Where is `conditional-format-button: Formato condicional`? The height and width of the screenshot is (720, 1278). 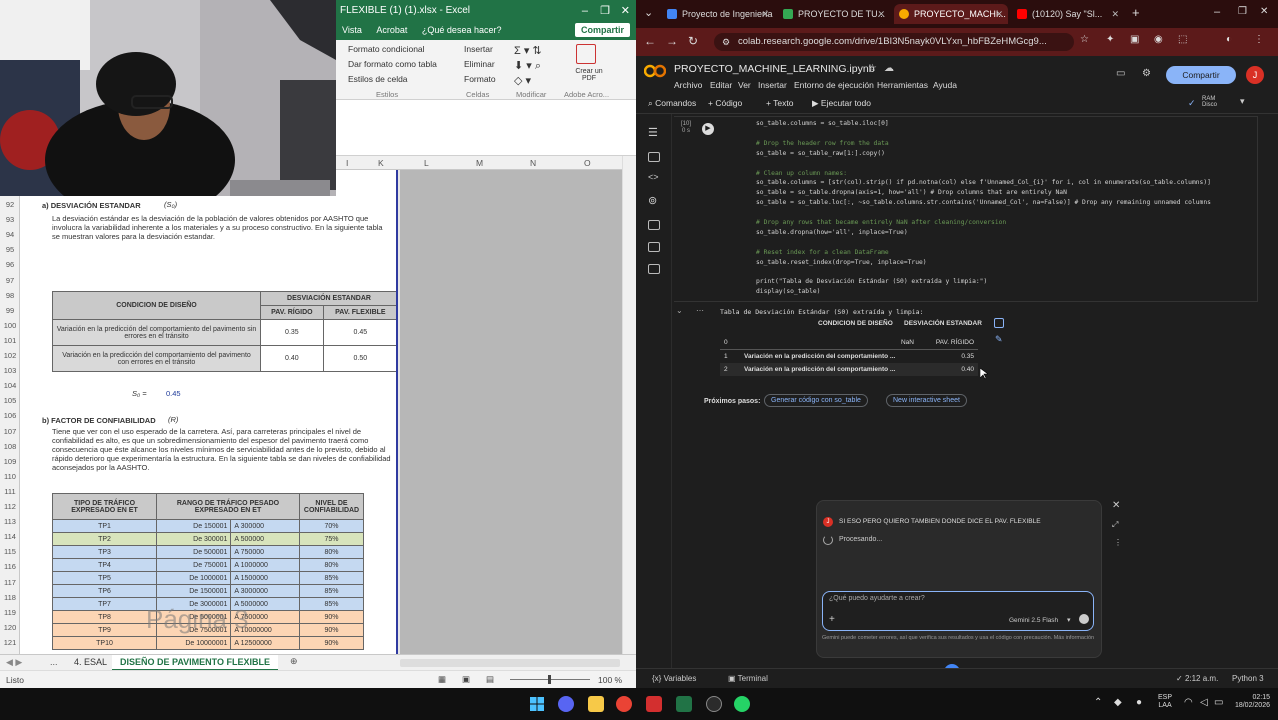 conditional-format-button: Formato condicional is located at coordinates (386, 49).